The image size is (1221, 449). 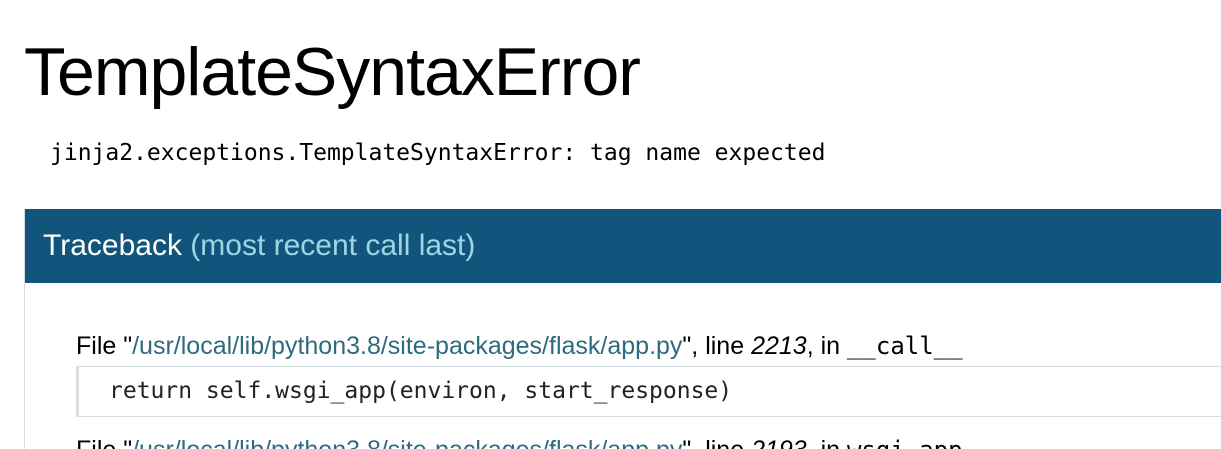 What do you see at coordinates (779, 442) in the screenshot?
I see `frame-line-number: 2193` at bounding box center [779, 442].